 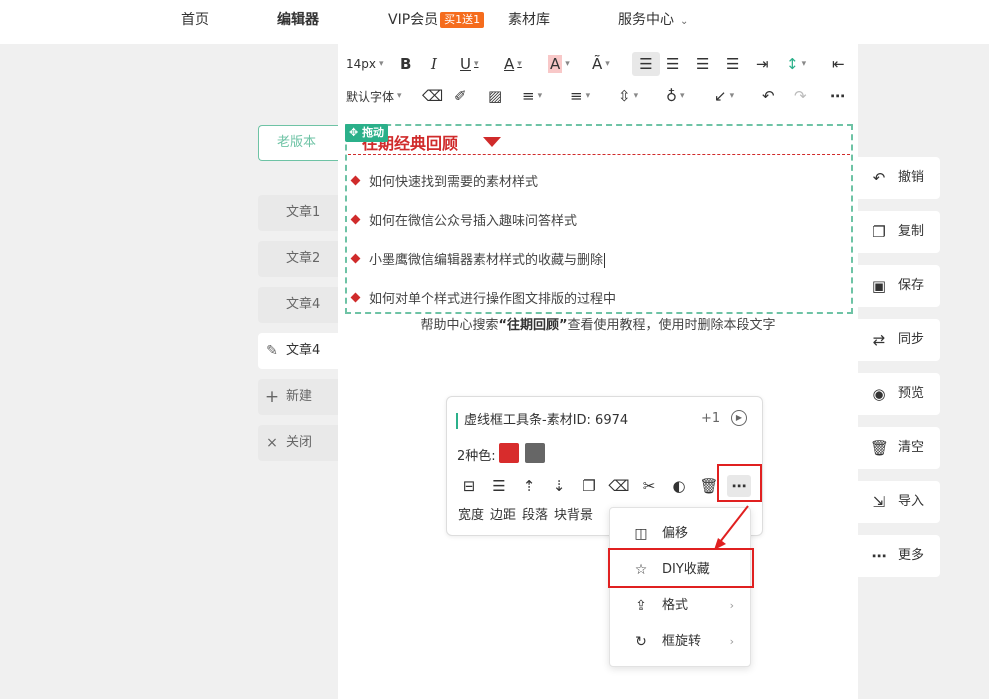 I want to click on color-swatch-gray, so click(x=535, y=453).